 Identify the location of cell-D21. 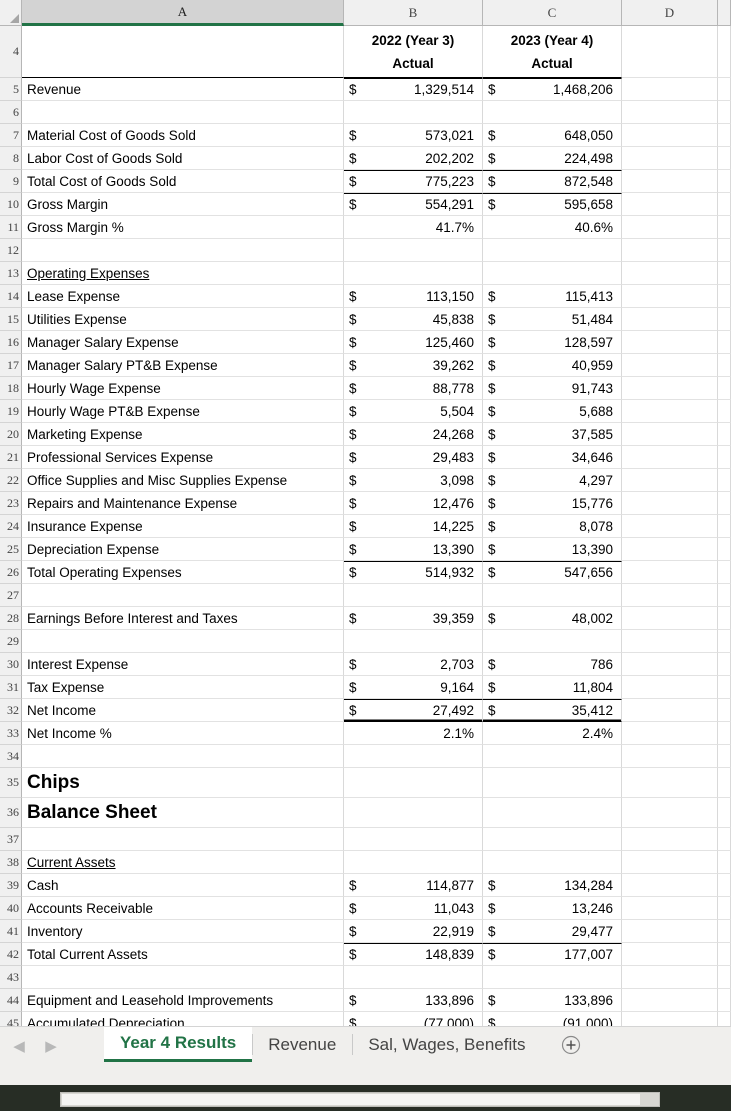
(670, 457).